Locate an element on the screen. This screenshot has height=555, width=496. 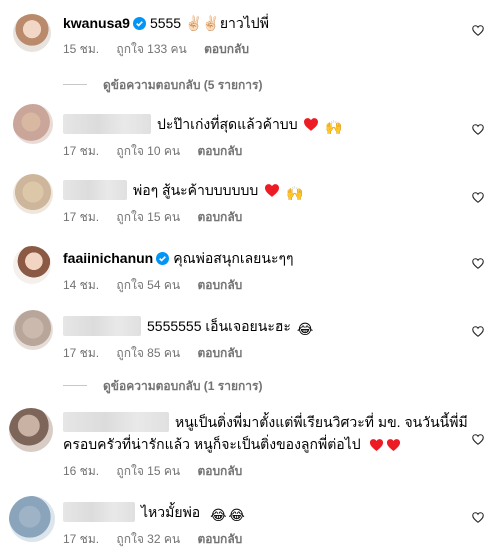
comment-likes: ถูกใจ 85 คน is located at coordinates (148, 353).